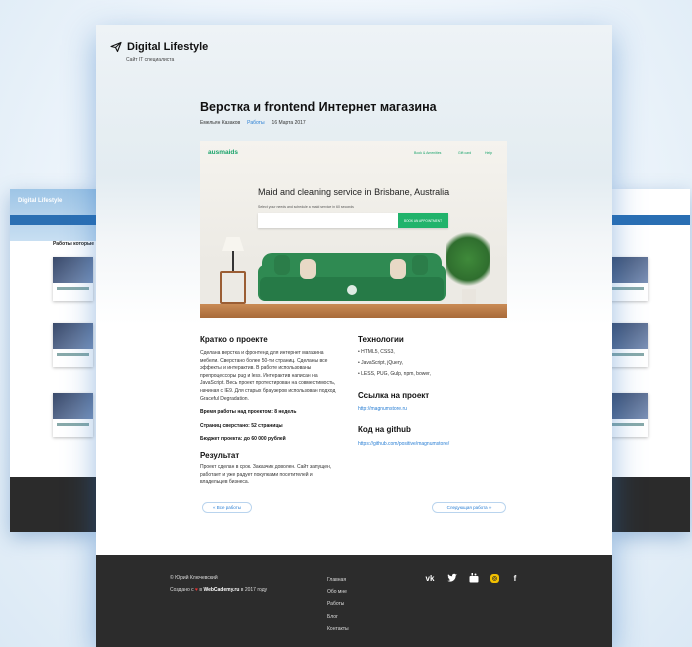  What do you see at coordinates (381, 363) in the screenshot?
I see `tech-item: • JavaScript, jQuery,` at bounding box center [381, 363].